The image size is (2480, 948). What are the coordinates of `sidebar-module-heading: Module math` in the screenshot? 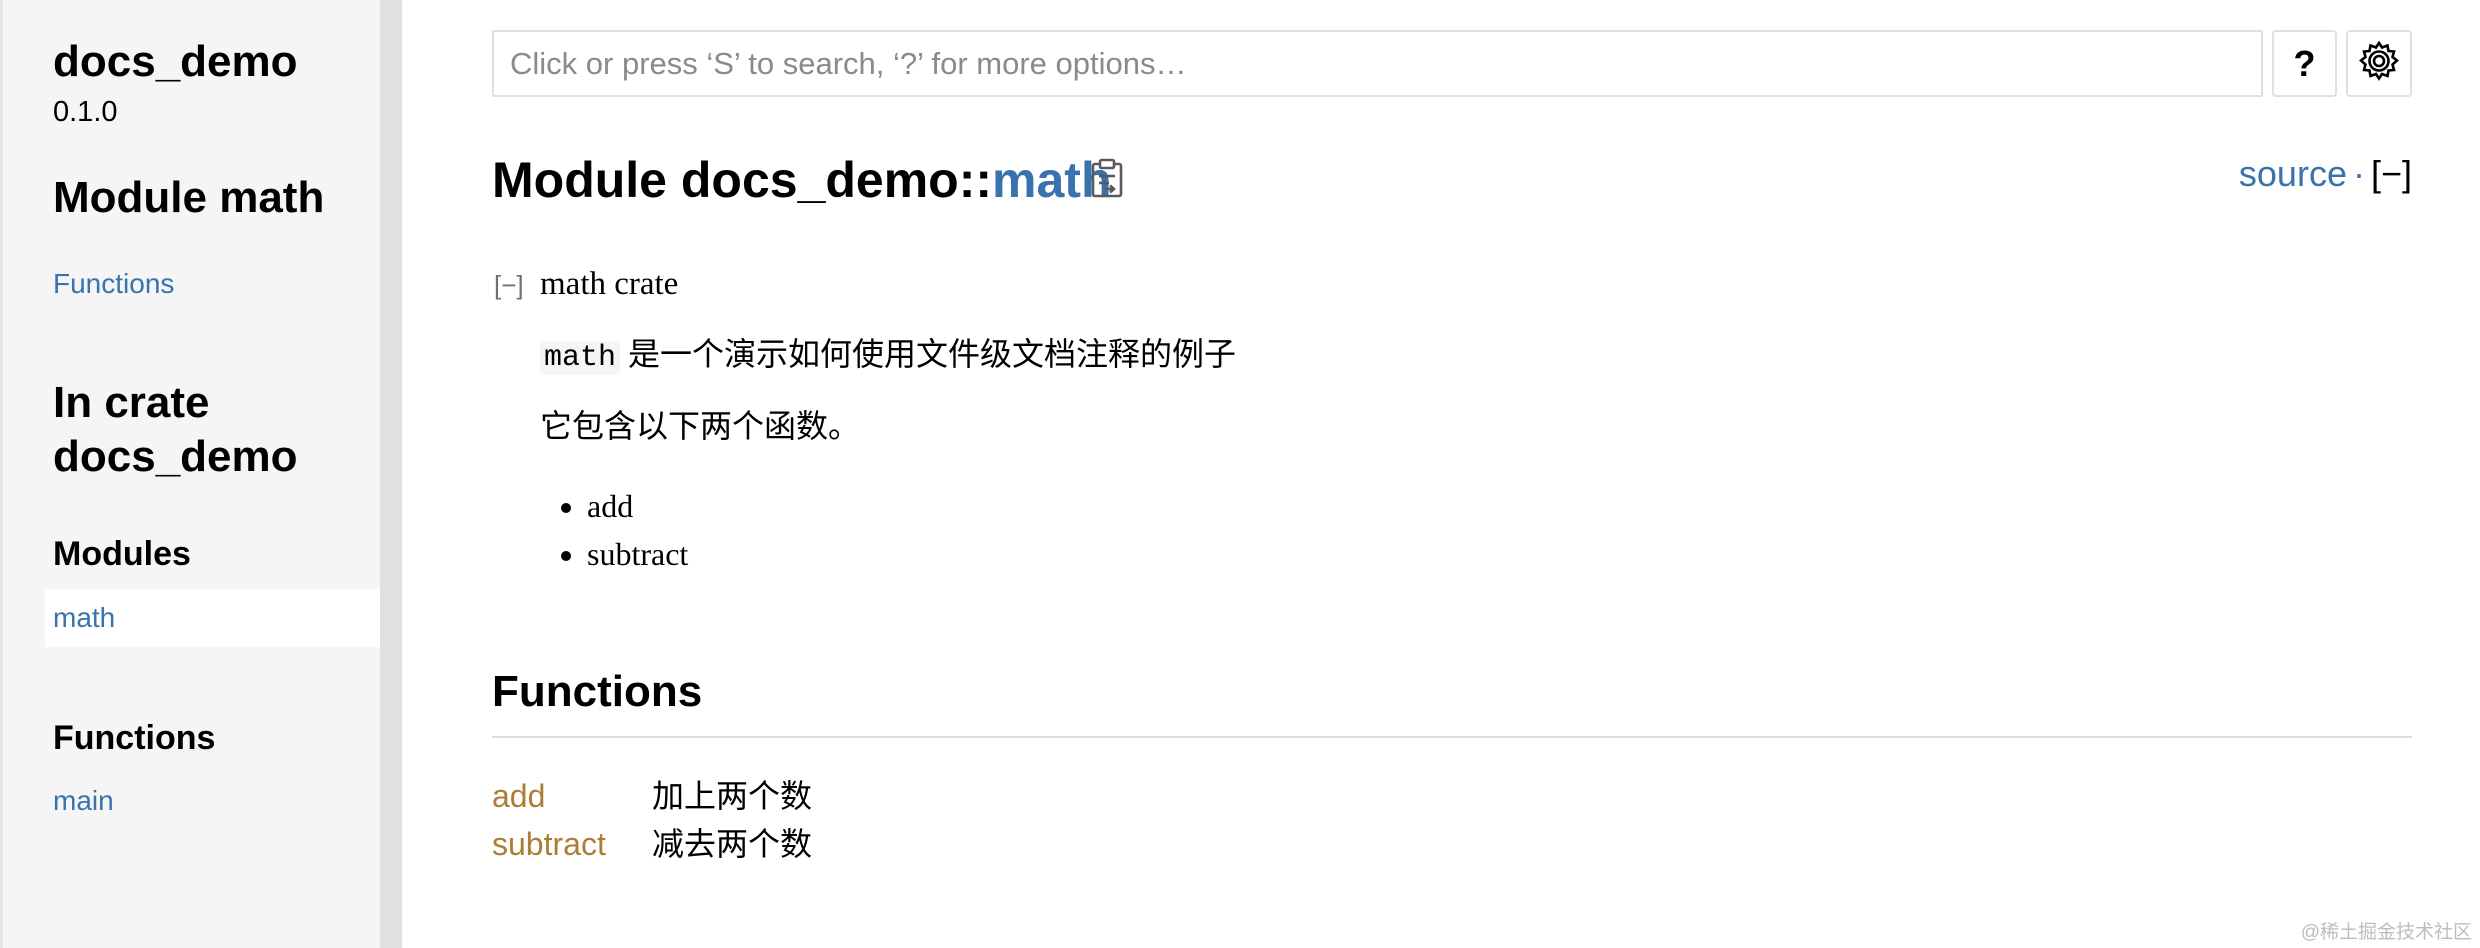 It's located at (188, 198).